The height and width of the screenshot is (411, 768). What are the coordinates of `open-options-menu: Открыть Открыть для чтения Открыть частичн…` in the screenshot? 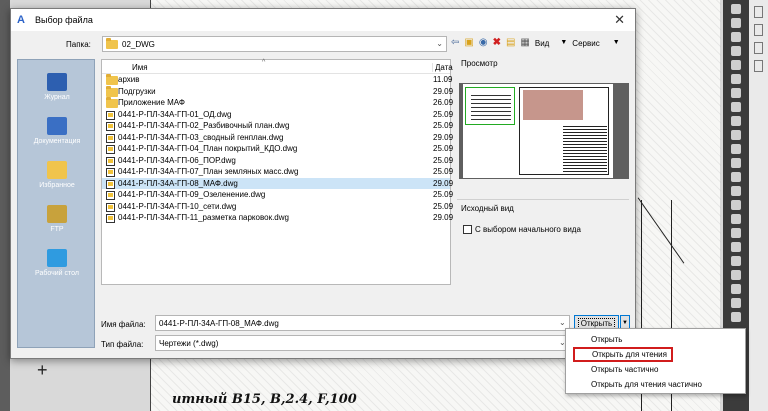 It's located at (655, 361).